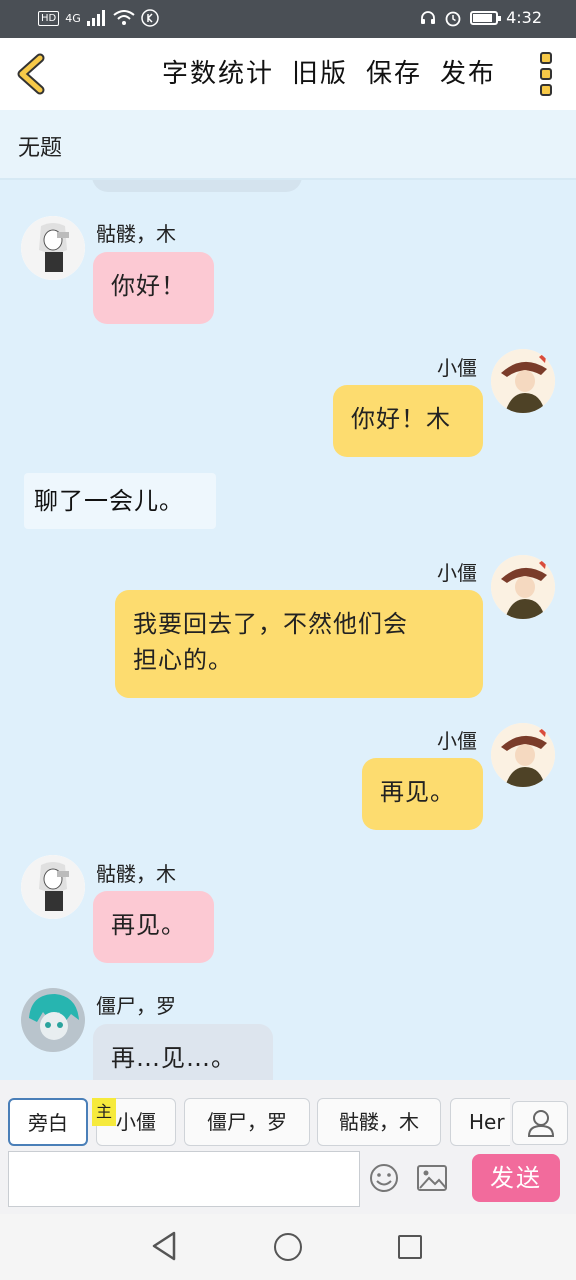 This screenshot has height=1280, width=576. What do you see at coordinates (218, 74) in the screenshot?
I see `word-count-button: 字数统计` at bounding box center [218, 74].